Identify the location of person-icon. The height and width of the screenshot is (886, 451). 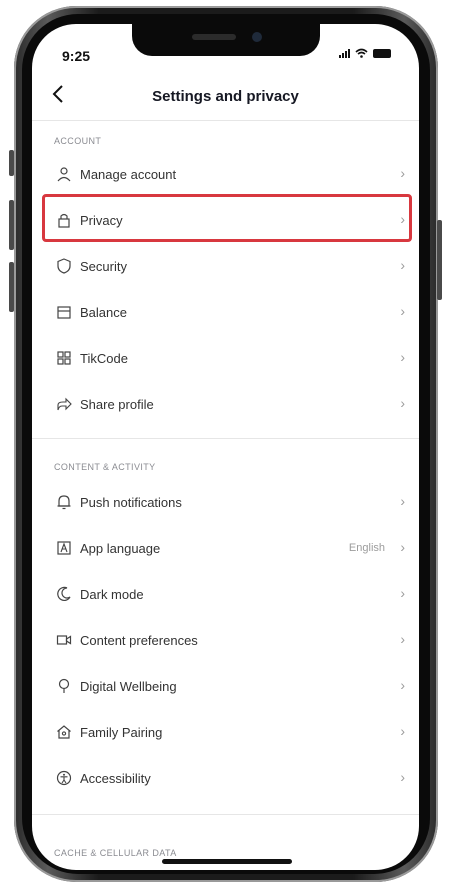
(64, 174).